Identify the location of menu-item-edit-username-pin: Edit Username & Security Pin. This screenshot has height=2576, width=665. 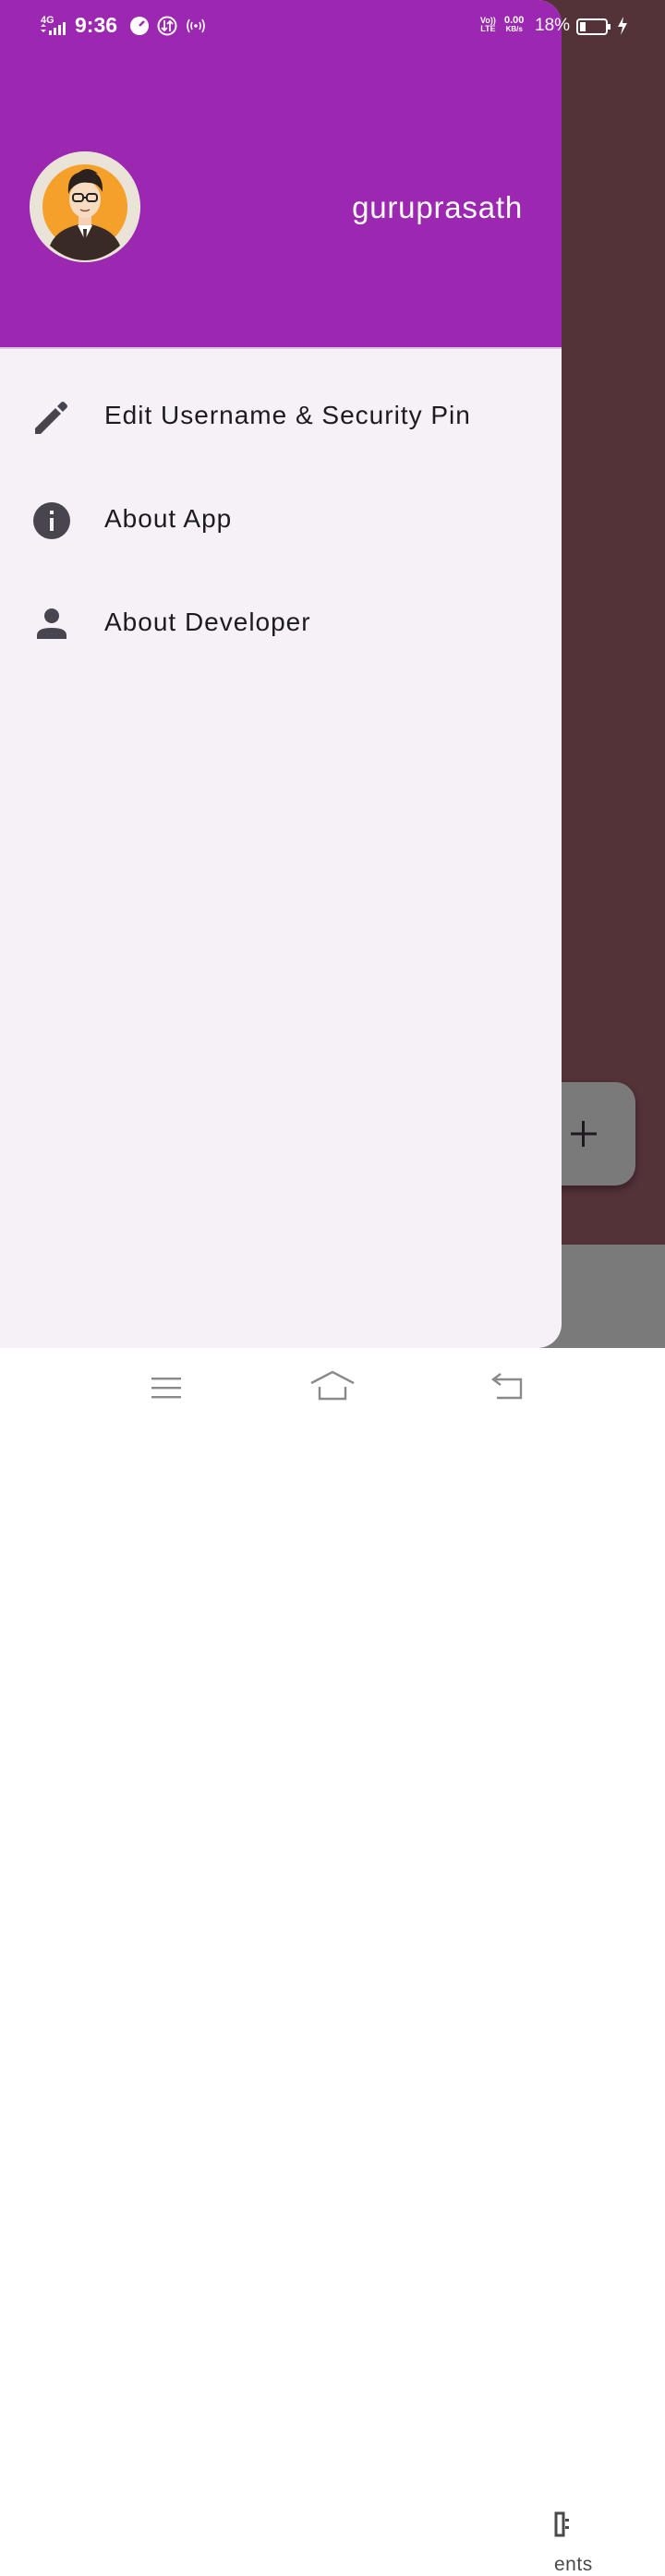
(281, 415).